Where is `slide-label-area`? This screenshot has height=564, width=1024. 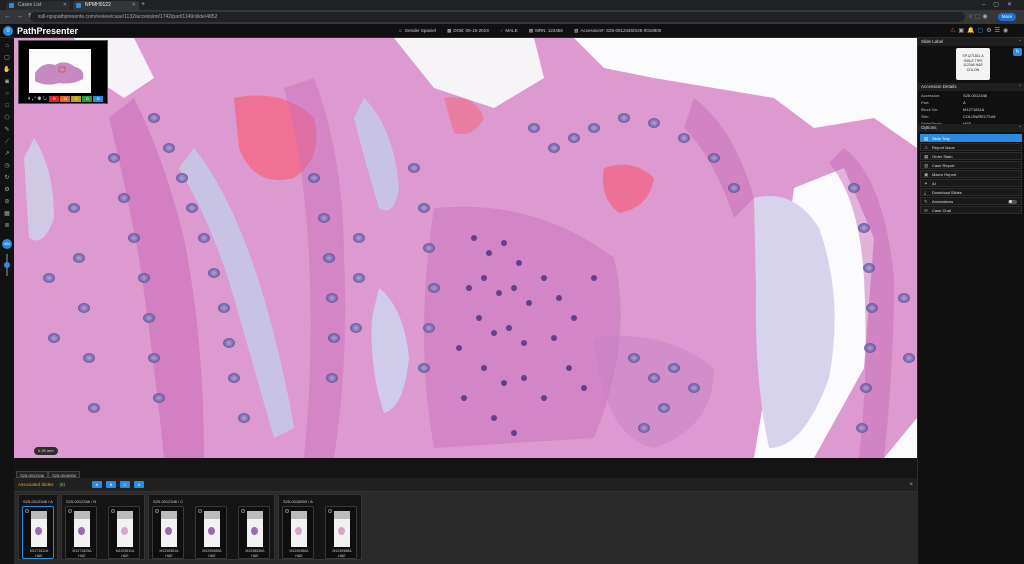
slide-label-area is located at coordinates (342, 515).